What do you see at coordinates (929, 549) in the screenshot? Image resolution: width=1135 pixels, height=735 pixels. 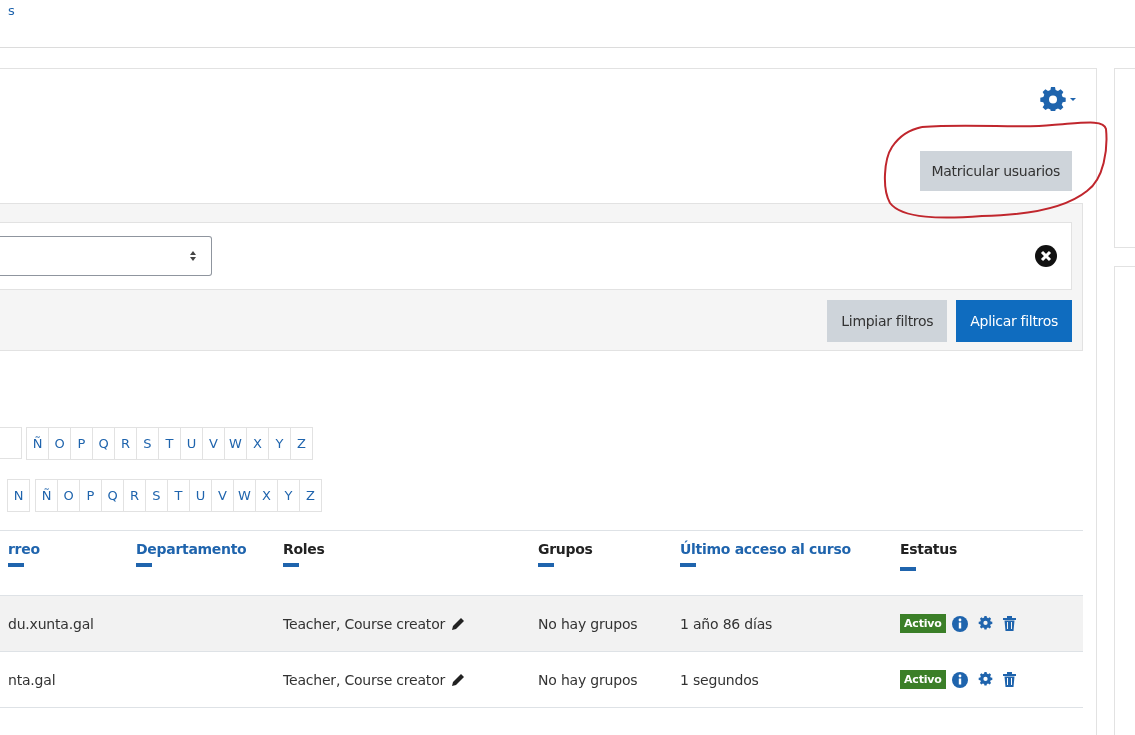 I see `column-header: Estatus` at bounding box center [929, 549].